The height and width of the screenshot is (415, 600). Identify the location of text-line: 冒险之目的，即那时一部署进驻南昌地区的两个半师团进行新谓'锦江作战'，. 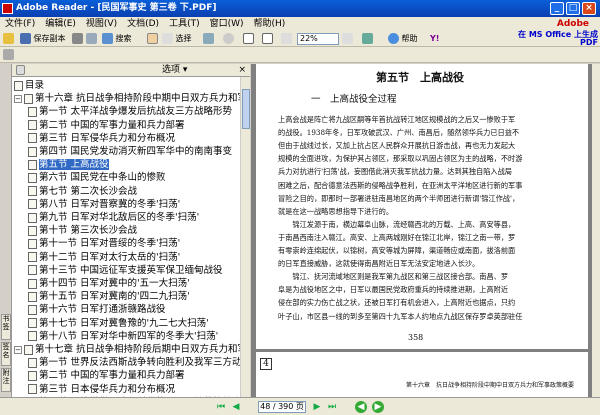
(399, 198).